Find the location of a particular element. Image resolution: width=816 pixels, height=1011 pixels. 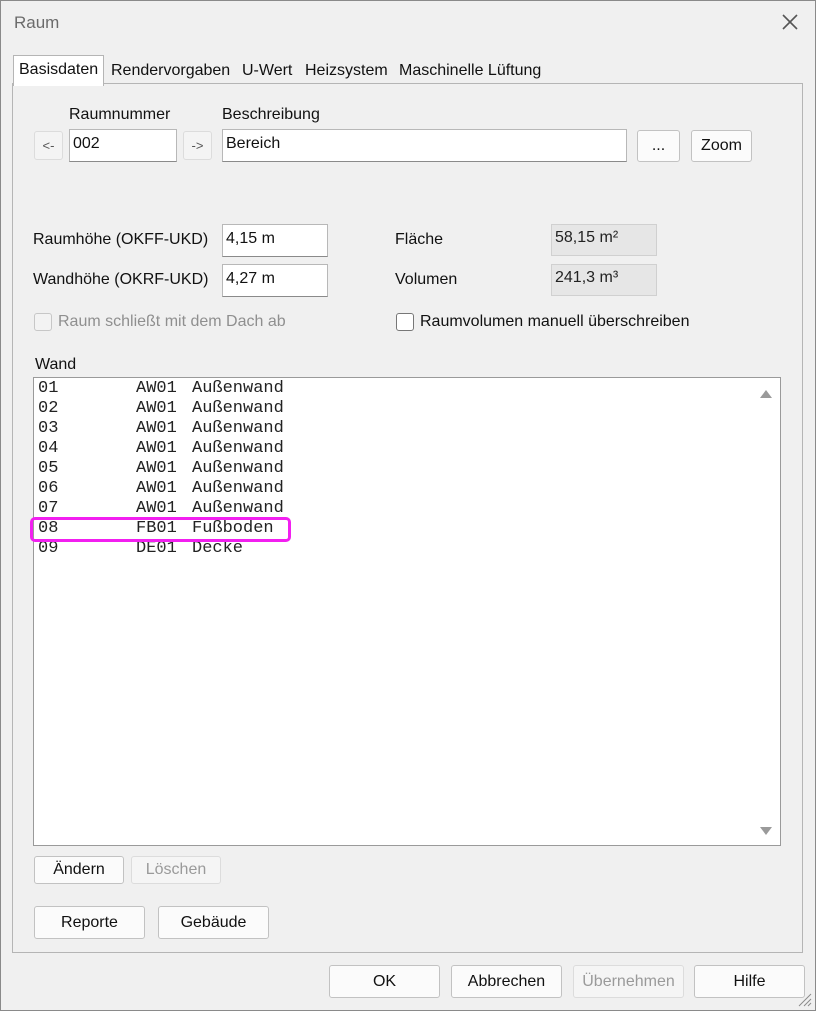

area-label: Fläche is located at coordinates (419, 239).